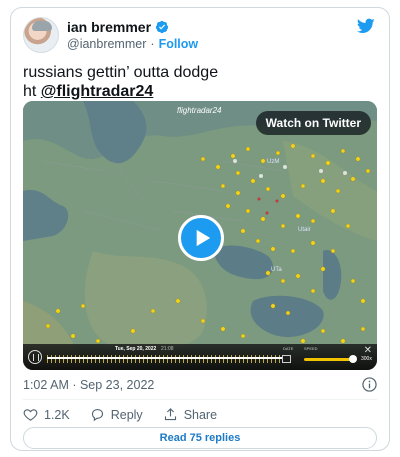 This screenshot has width=400, height=457. Describe the element at coordinates (167, 349) in the screenshot. I see `playback-time: 21:08` at that location.